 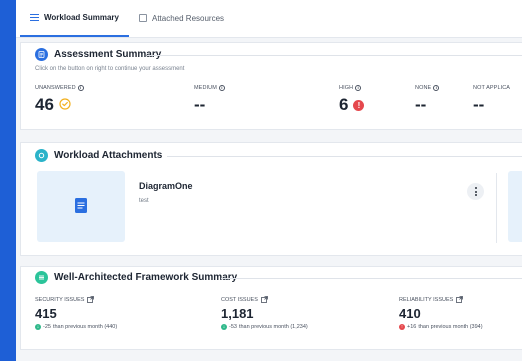 I want to click on metric-high: HIGH i 6 !, so click(x=352, y=100).